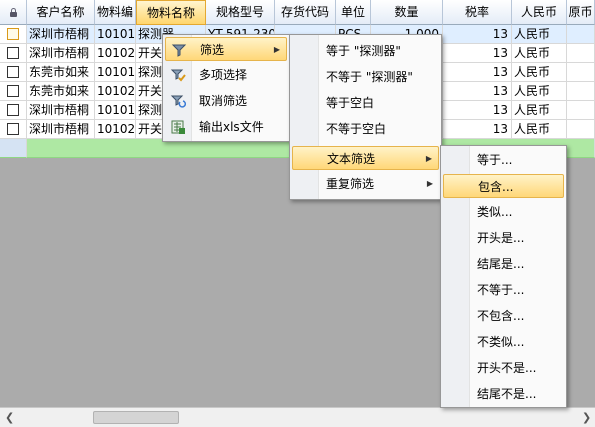 This screenshot has width=595, height=427. I want to click on column-header-spec: 规格型号, so click(240, 12).